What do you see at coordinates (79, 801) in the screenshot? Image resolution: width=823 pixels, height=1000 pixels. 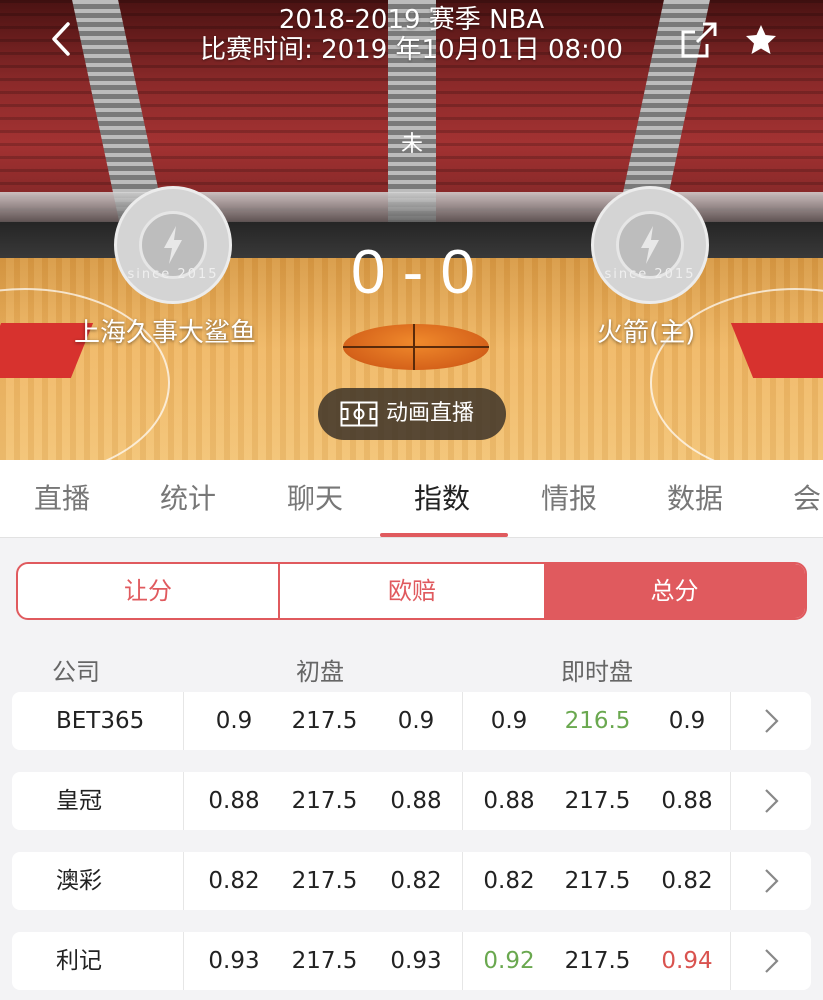 I see `company-name: 皇冠` at bounding box center [79, 801].